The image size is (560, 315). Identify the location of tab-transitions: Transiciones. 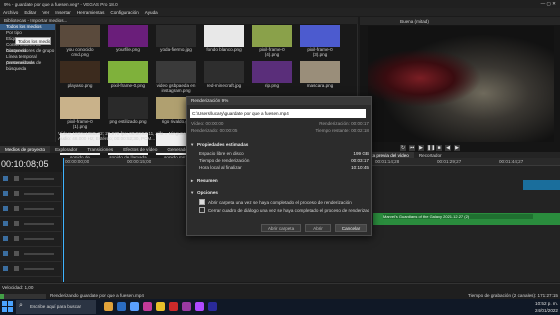
(100, 149).